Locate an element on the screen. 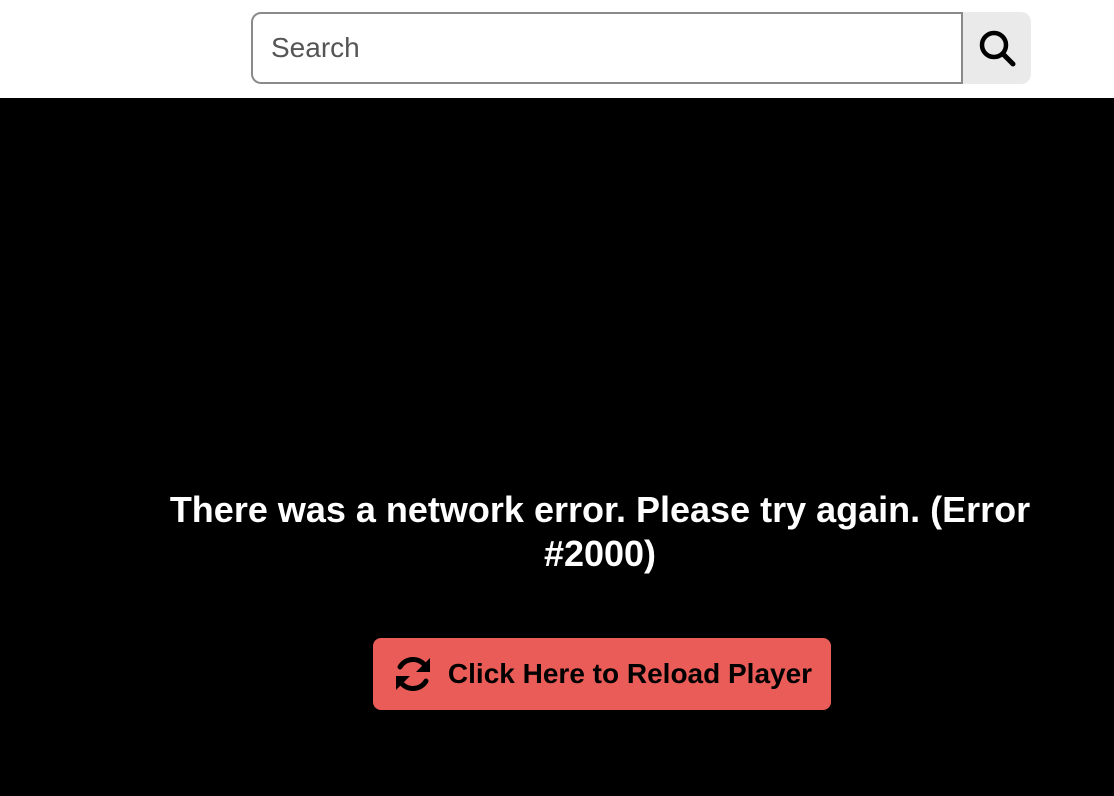 Image resolution: width=1114 pixels, height=796 pixels. header-bar is located at coordinates (557, 49).